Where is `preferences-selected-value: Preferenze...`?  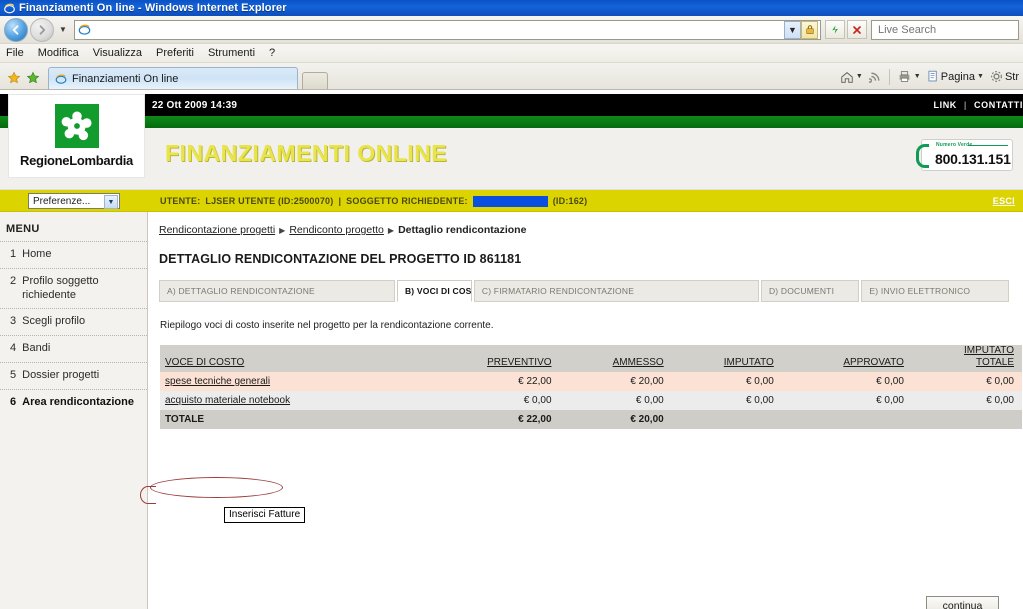
preferences-selected-value: Preferenze... is located at coordinates (62, 201).